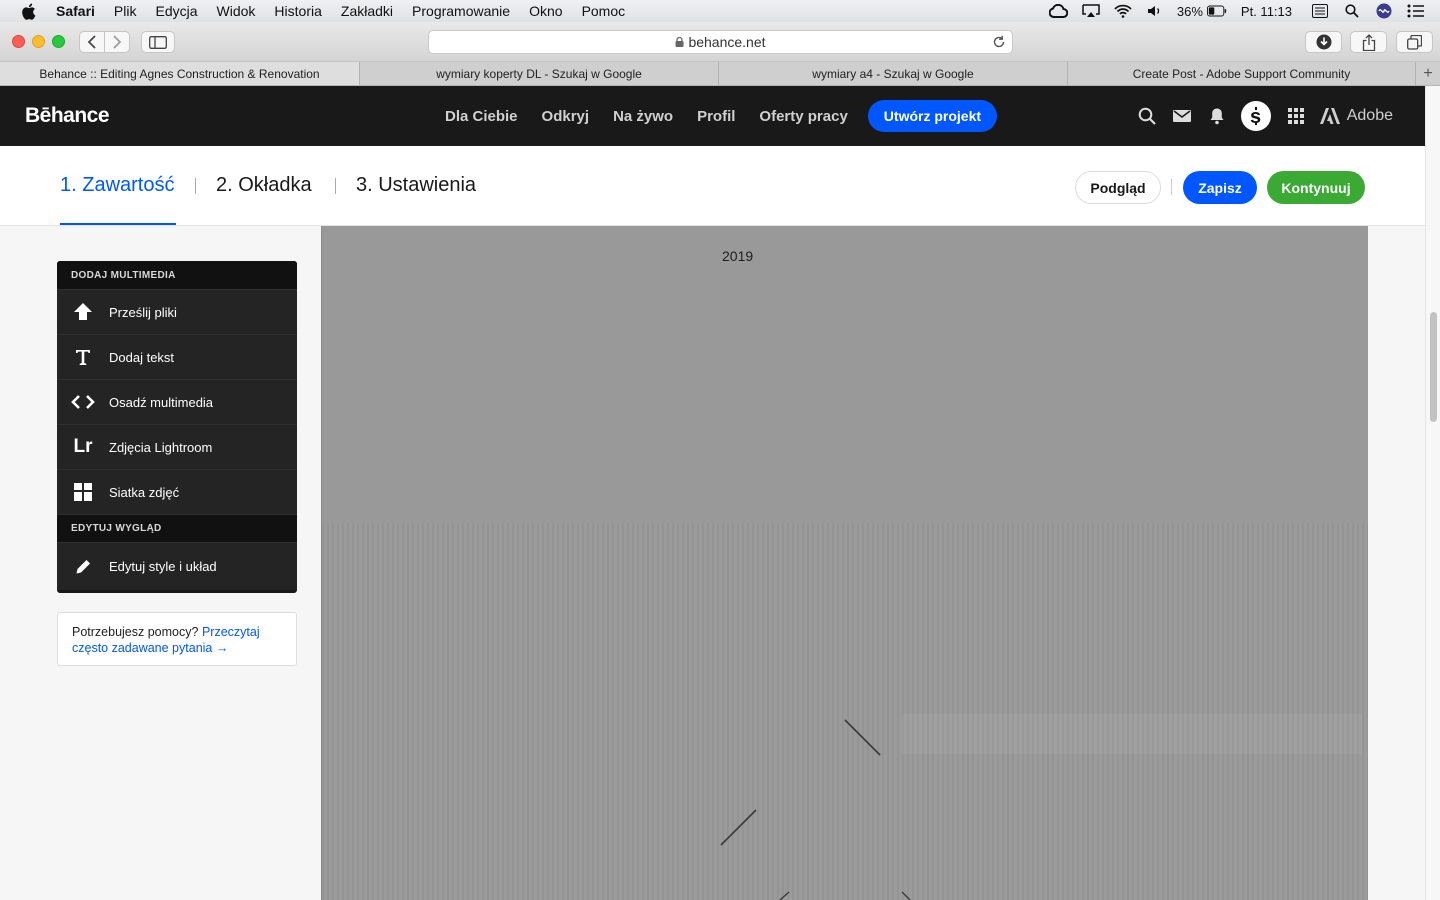 The height and width of the screenshot is (900, 1440). I want to click on nav-dla-ciebie: Dla Ciebie, so click(481, 116).